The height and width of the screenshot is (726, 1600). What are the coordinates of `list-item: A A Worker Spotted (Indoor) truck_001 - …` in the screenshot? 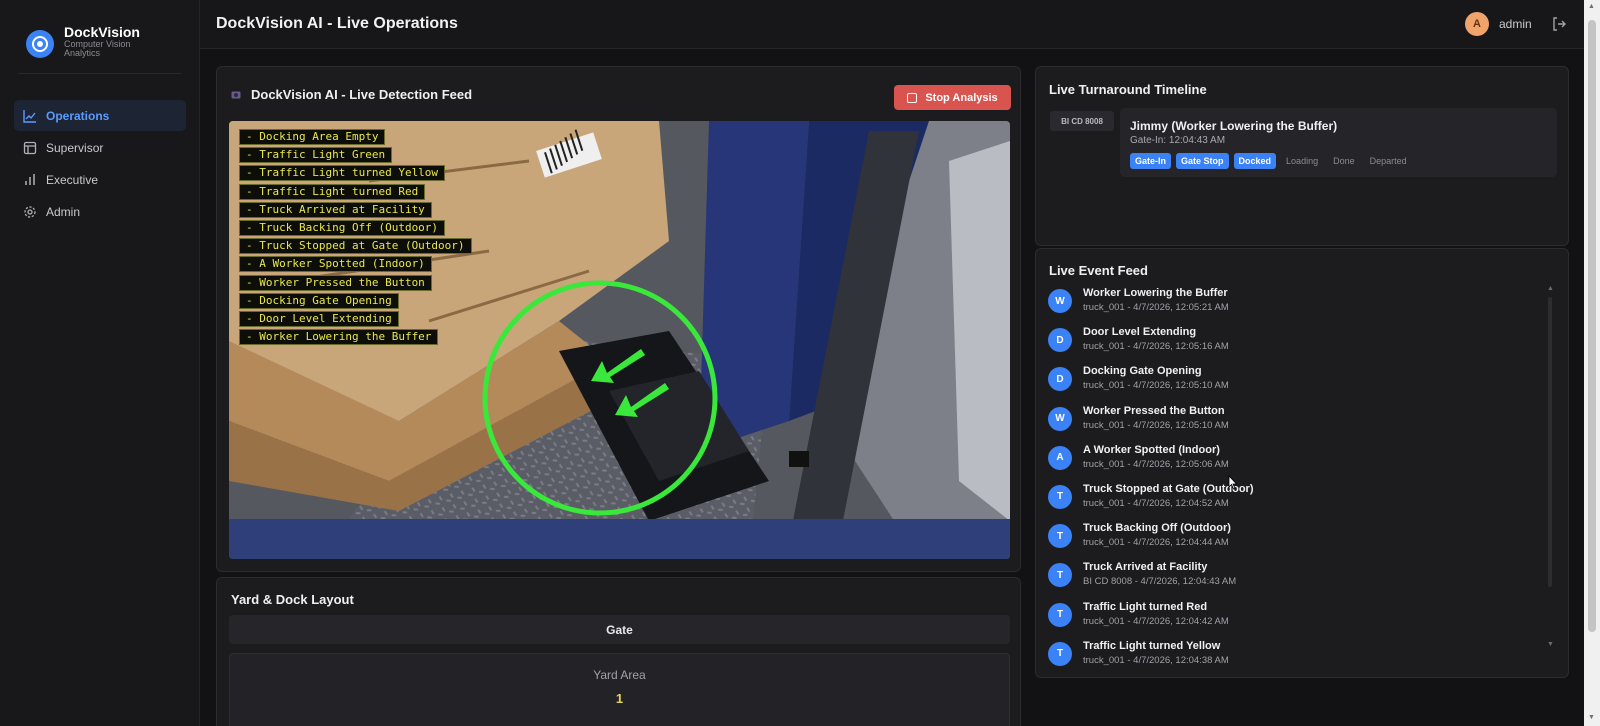 It's located at (1298, 463).